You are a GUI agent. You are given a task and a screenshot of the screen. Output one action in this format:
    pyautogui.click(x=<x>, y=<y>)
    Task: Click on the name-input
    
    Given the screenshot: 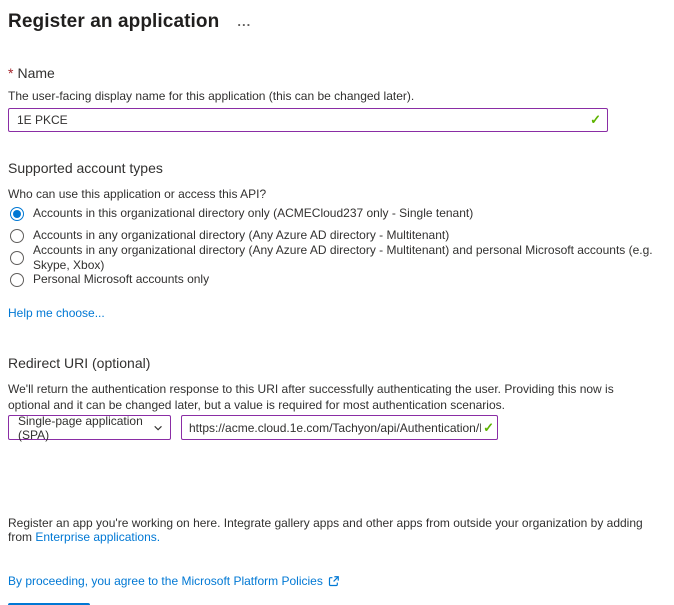 What is the action you would take?
    pyautogui.click(x=308, y=120)
    